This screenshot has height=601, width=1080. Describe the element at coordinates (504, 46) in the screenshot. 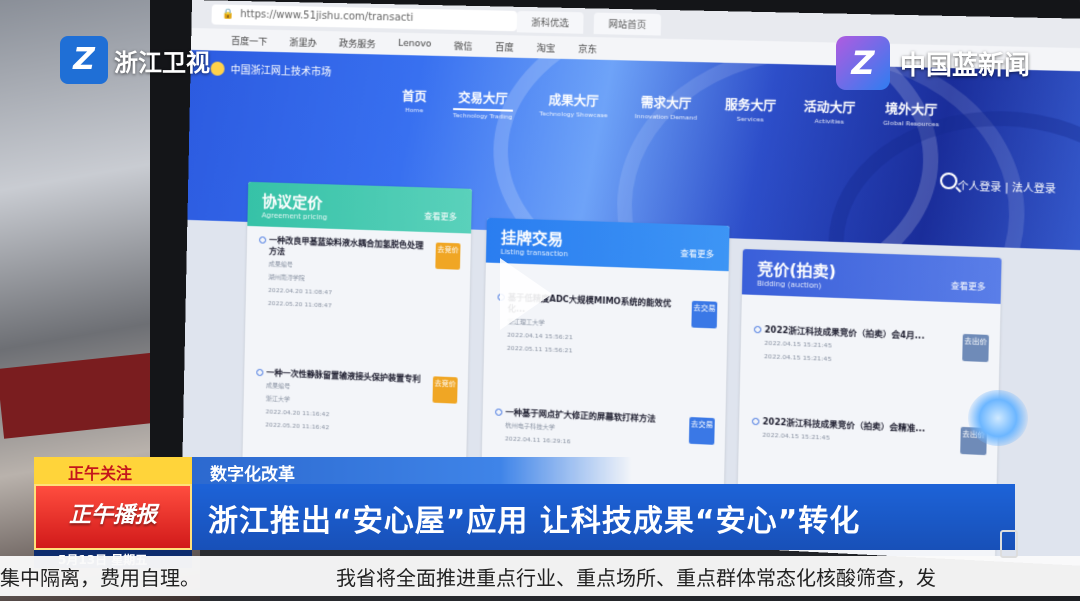

I see `bookmark: 百度` at that location.